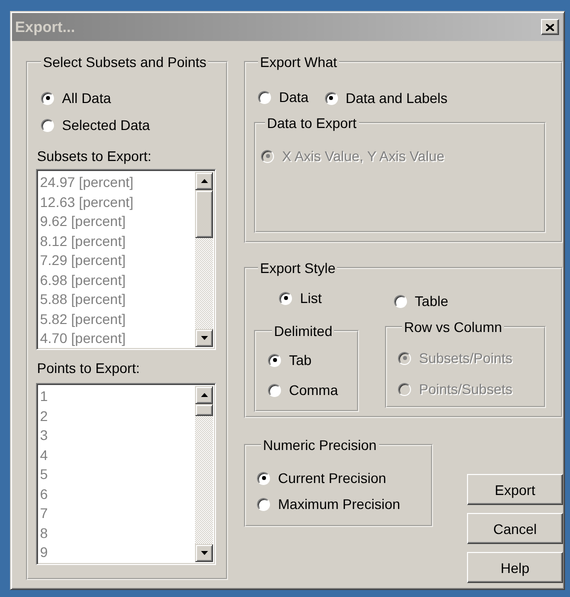 The height and width of the screenshot is (597, 570). What do you see at coordinates (453, 327) in the screenshot?
I see `group-label: Row vs Column` at bounding box center [453, 327].